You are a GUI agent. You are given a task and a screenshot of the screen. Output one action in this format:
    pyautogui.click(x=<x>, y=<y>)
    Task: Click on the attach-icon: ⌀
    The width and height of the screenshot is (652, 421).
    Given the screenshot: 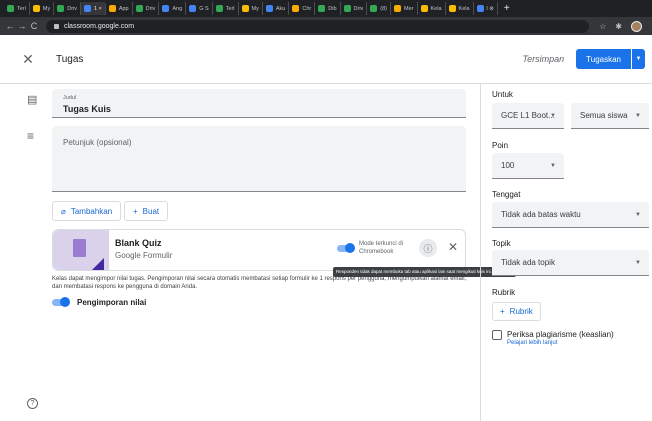 What is the action you would take?
    pyautogui.click(x=63, y=211)
    